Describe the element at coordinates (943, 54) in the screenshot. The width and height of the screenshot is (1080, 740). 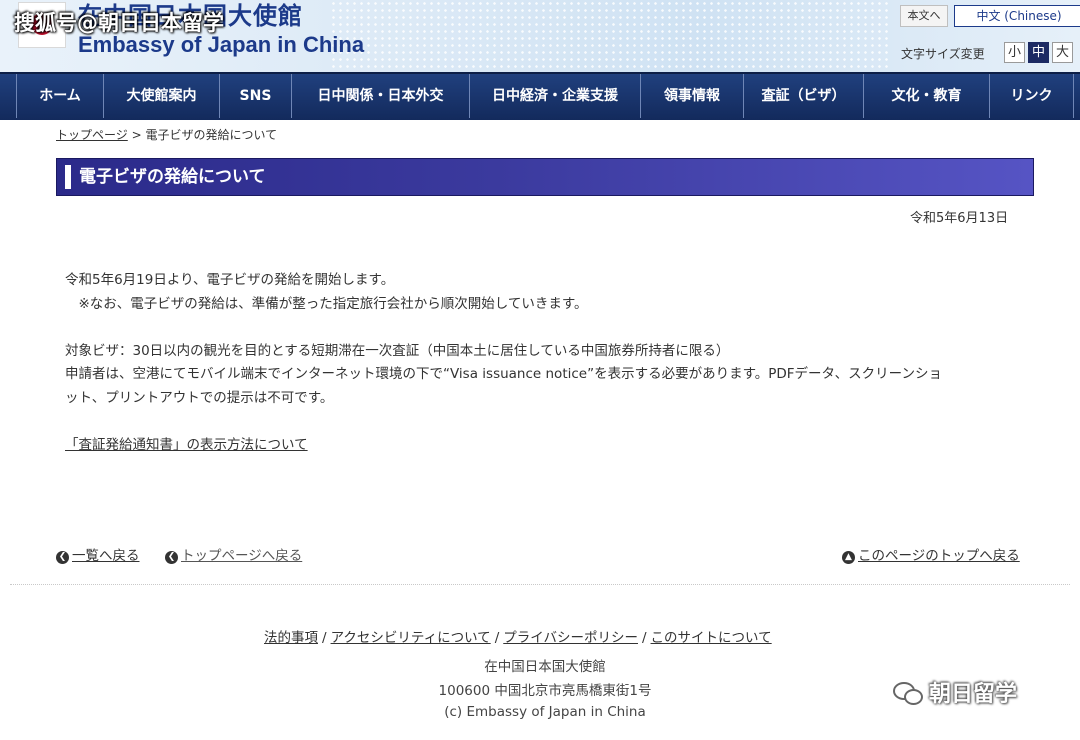
I see `font-size-label: 文字サイズ変更` at that location.